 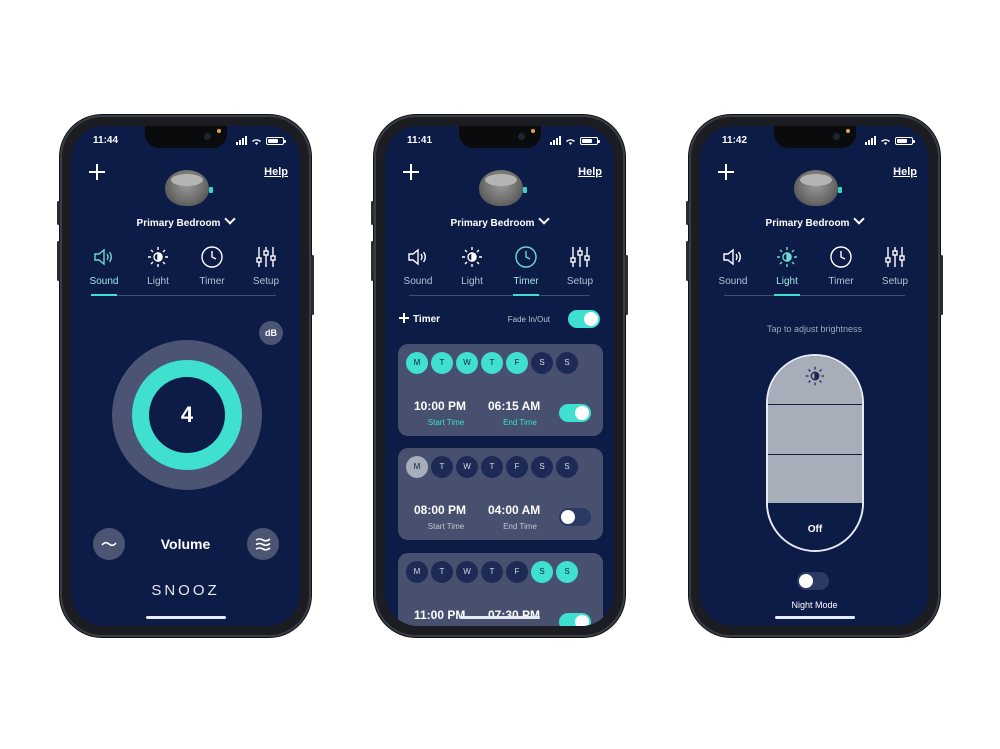 I want to click on battery-icon, so click(x=590, y=140).